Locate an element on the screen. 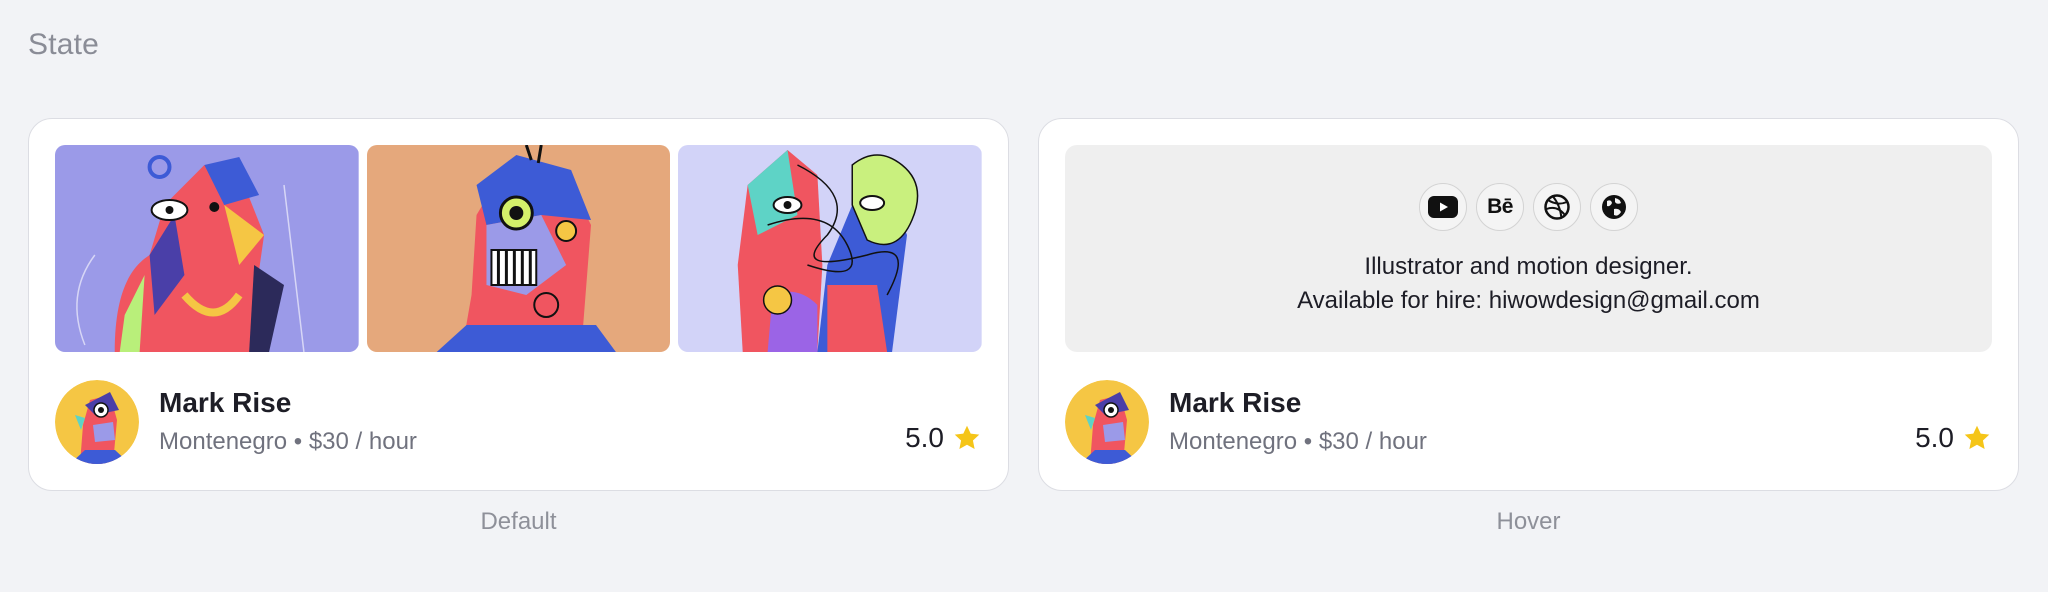  website-link is located at coordinates (1614, 207).